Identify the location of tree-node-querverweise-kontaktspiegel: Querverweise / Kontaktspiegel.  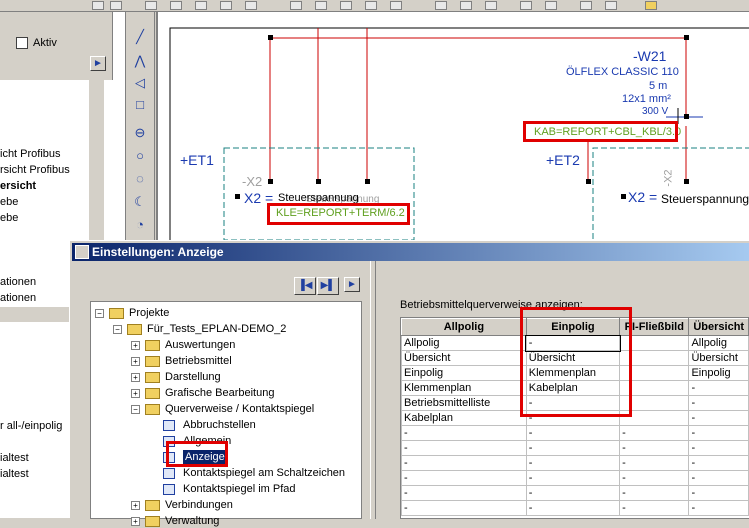
(239, 409).